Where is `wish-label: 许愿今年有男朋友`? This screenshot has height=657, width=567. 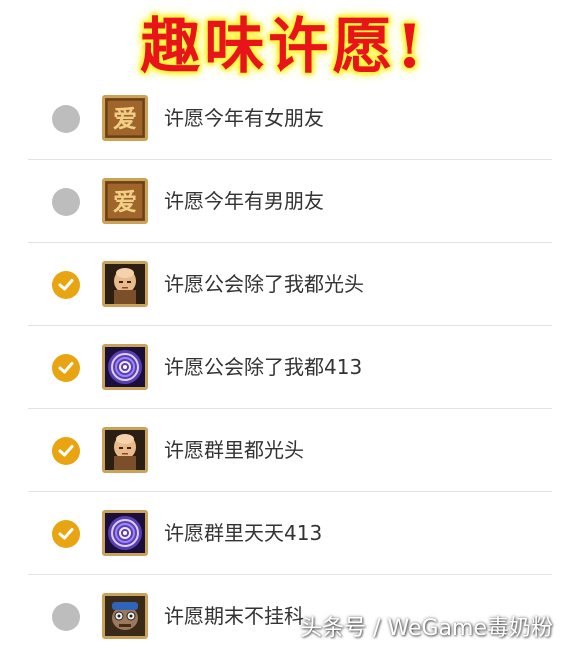 wish-label: 许愿今年有男朋友 is located at coordinates (244, 201).